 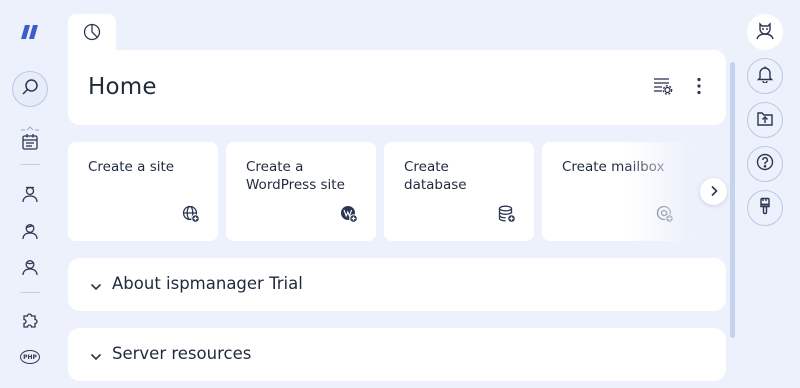 What do you see at coordinates (617, 191) in the screenshot?
I see `create-mailbox-card: Create mailbox` at bounding box center [617, 191].